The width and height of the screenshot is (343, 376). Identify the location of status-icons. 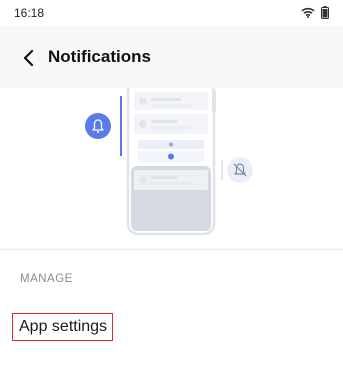
(315, 12).